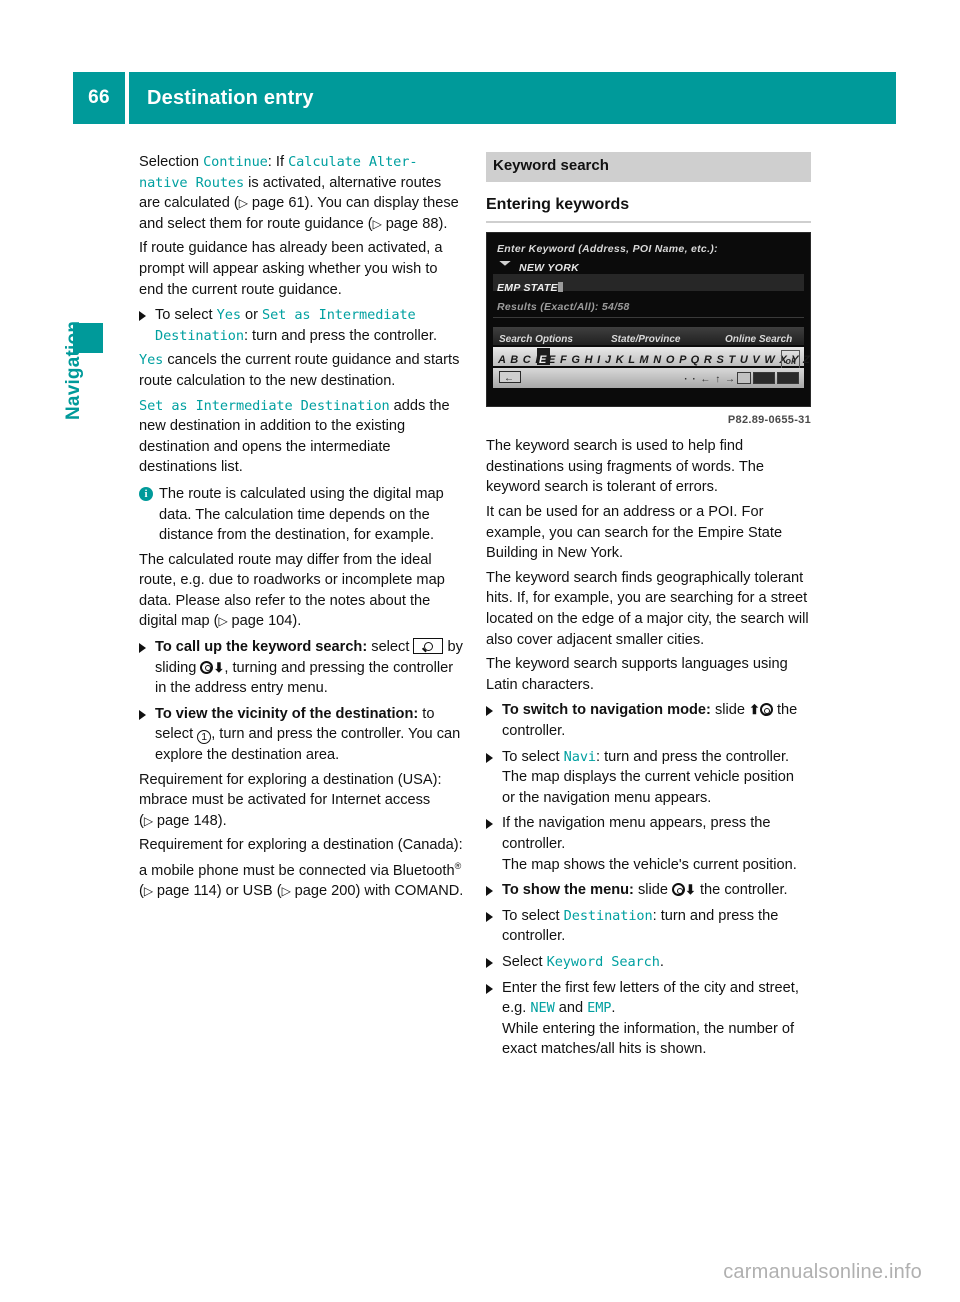 This screenshot has height=1302, width=960. I want to click on code-navi: Navi, so click(579, 756).